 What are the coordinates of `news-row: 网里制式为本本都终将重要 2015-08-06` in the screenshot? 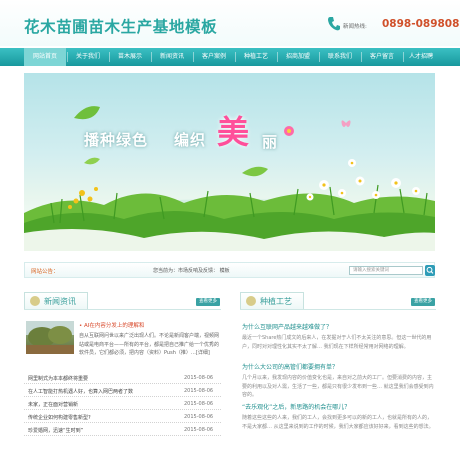 It's located at (122, 378).